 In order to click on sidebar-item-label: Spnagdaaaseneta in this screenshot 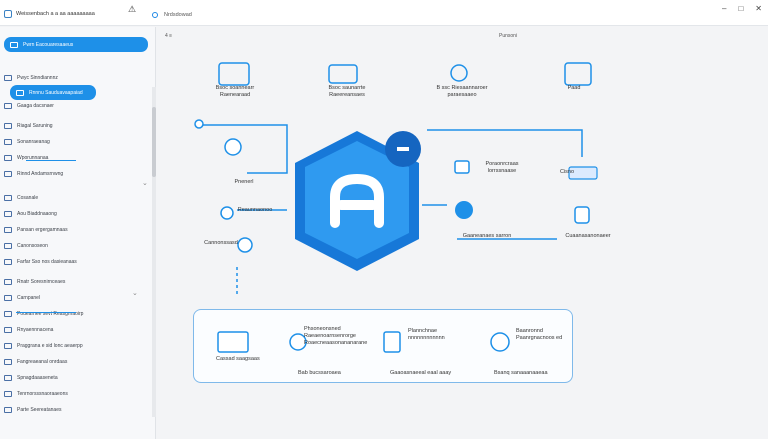, I will do `click(37, 378)`.